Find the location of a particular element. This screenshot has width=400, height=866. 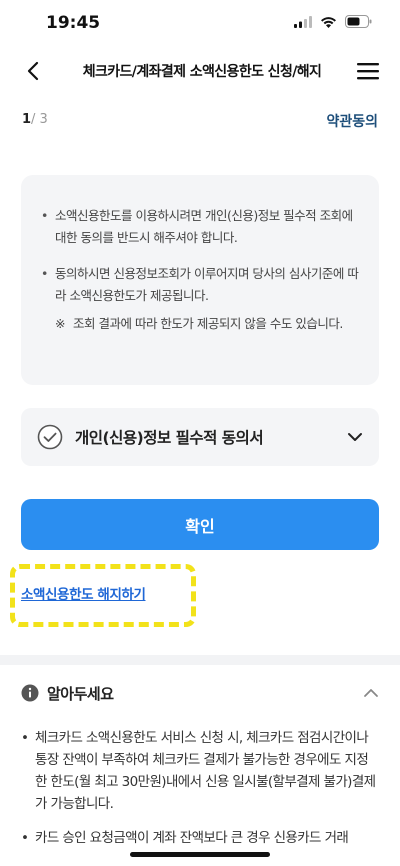

info-title: 알아두세요 is located at coordinates (80, 693).